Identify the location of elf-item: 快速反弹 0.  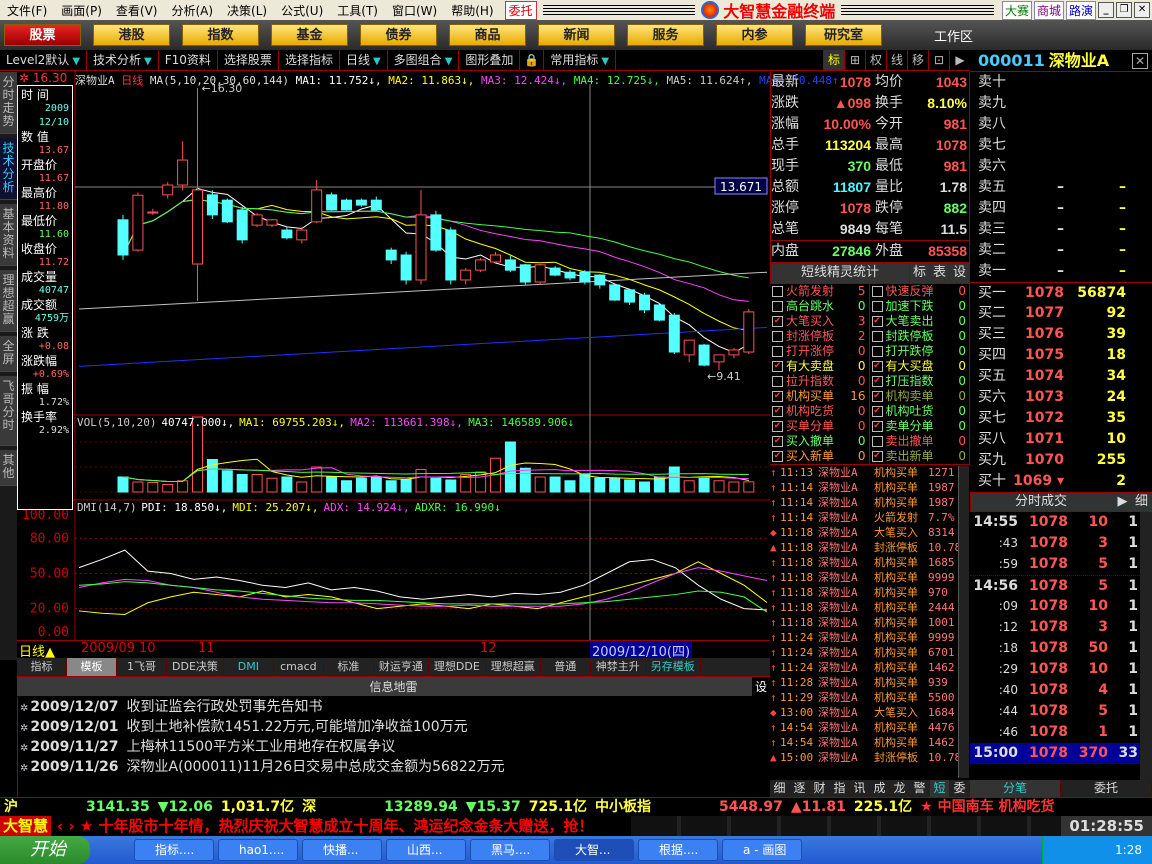
(920, 291).